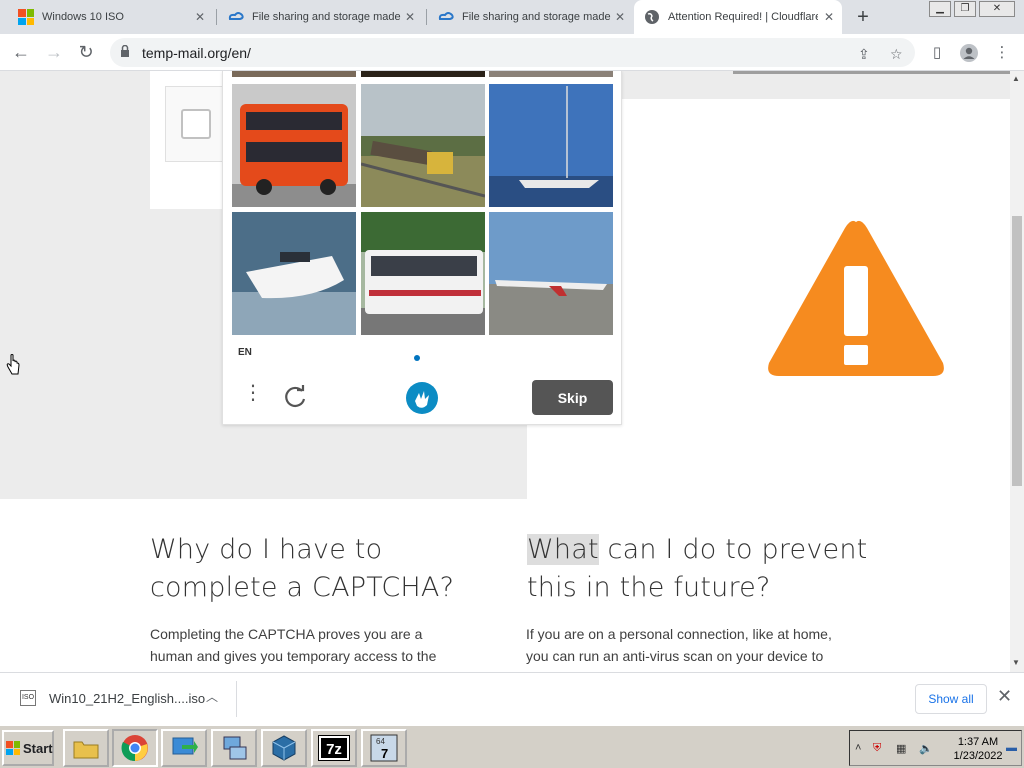  Describe the element at coordinates (965, 9) in the screenshot. I see `restore-button: ❐` at that location.